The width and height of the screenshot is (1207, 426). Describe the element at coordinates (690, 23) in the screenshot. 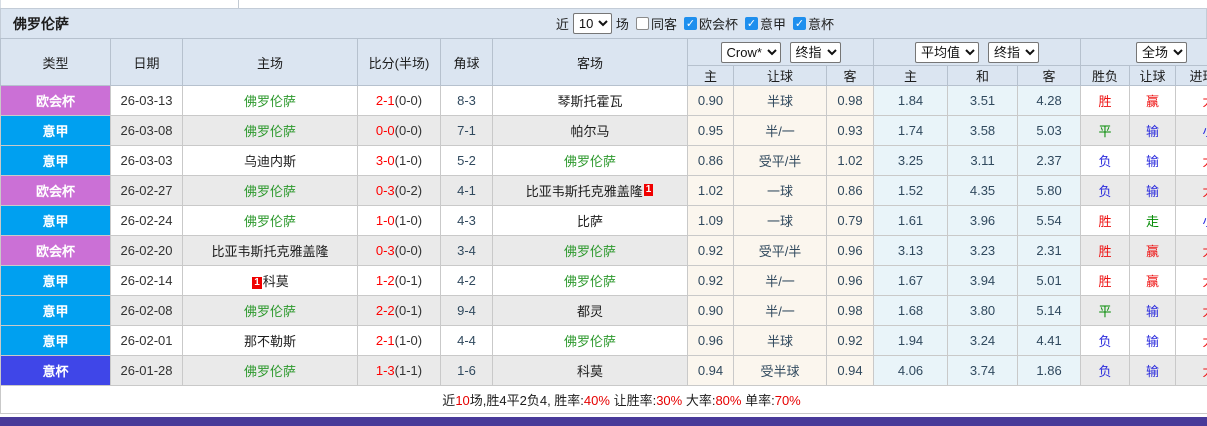

I see `europa-conference-checkbox: ✓` at that location.